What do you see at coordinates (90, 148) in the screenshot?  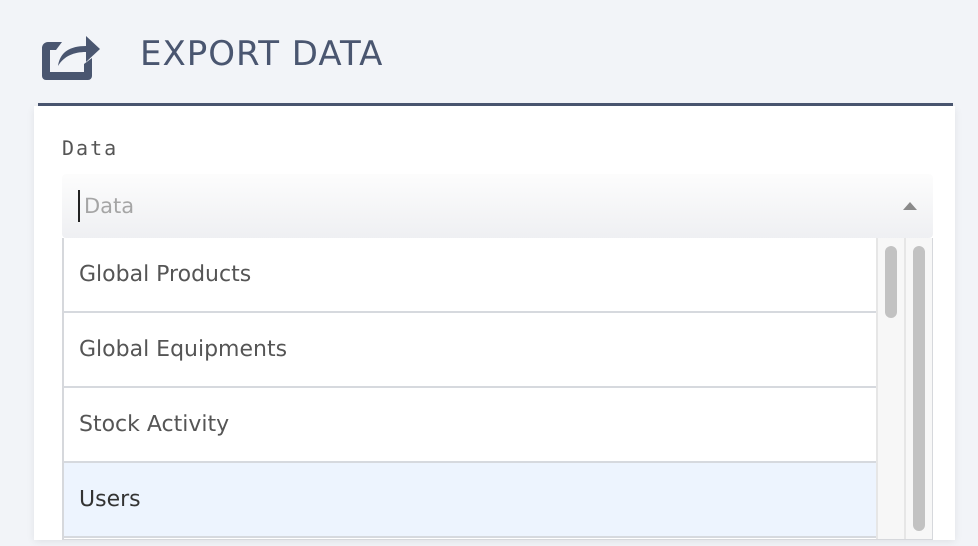 I see `field-label: Data` at bounding box center [90, 148].